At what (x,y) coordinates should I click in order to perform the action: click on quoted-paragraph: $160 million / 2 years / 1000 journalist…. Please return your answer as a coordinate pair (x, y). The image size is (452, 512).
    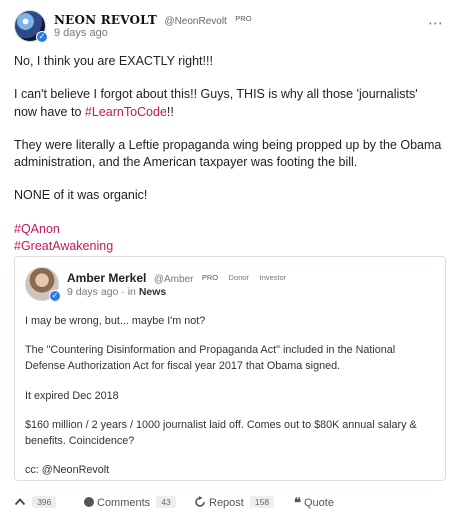
    Looking at the image, I should click on (221, 433).